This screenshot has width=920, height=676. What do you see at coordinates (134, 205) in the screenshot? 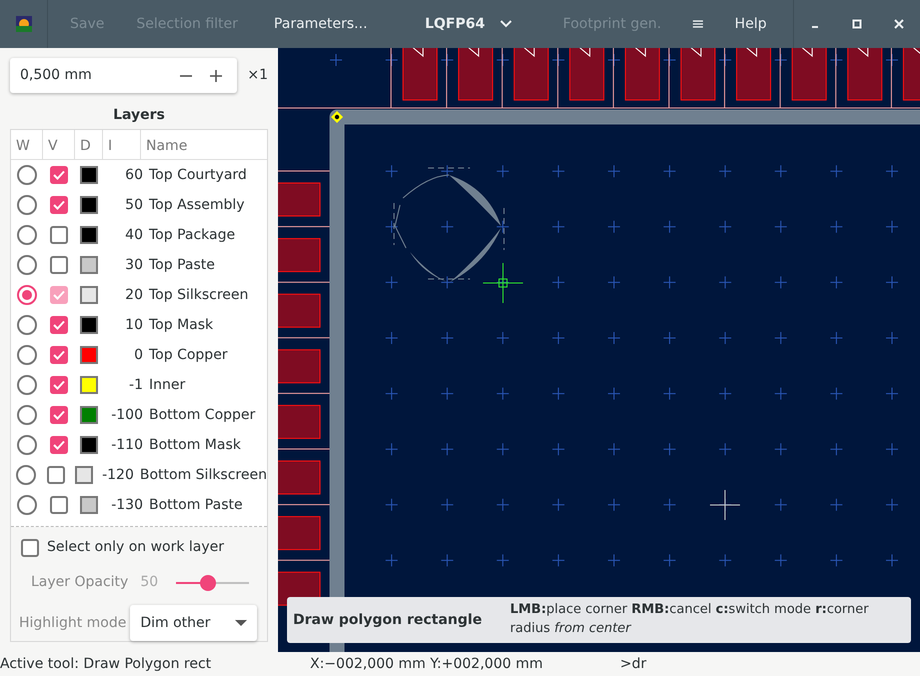
I see `layer-index: 50` at bounding box center [134, 205].